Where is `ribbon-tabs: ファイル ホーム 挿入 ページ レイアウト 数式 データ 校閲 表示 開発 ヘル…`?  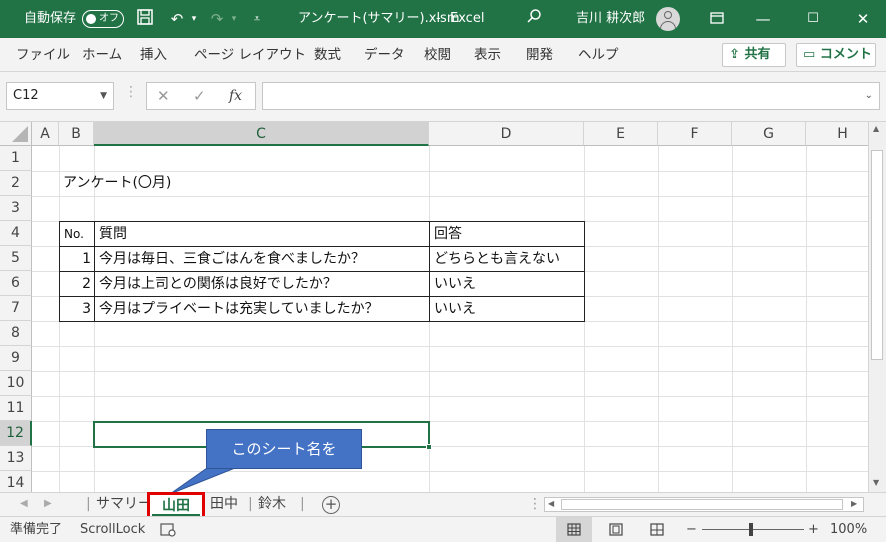
ribbon-tabs: ファイル ホーム 挿入 ページ レイアウト 数式 データ 校閲 表示 開発 ヘル… is located at coordinates (443, 55).